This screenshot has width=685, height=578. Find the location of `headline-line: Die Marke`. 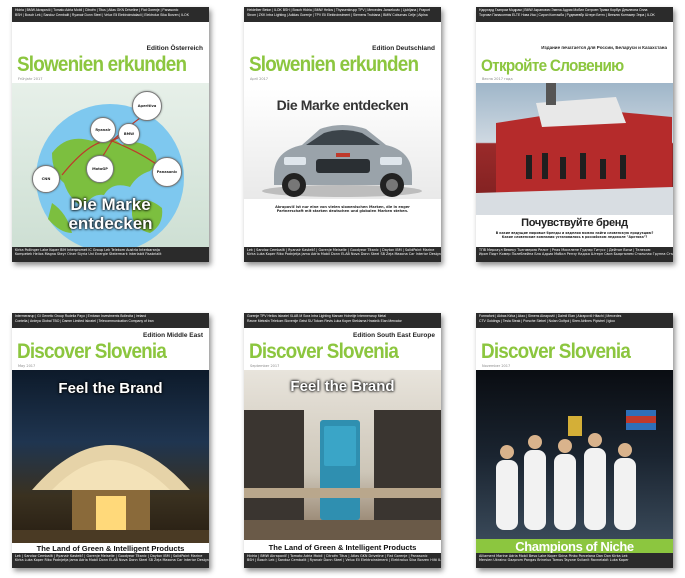

headline-line: Die Marke is located at coordinates (110, 204).